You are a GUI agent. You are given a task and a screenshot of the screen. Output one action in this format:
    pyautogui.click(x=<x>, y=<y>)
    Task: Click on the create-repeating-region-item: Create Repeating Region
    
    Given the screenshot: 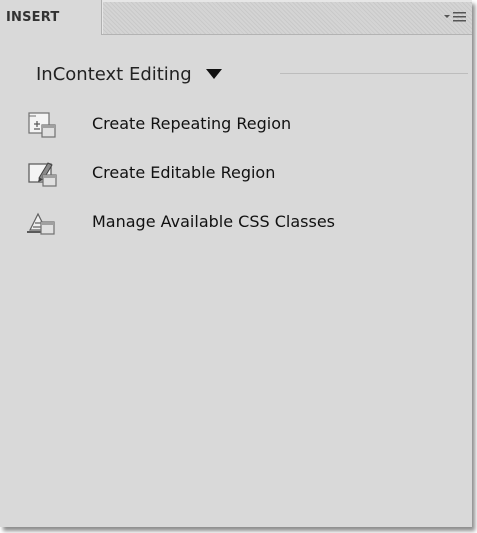 What is the action you would take?
    pyautogui.click(x=236, y=126)
    